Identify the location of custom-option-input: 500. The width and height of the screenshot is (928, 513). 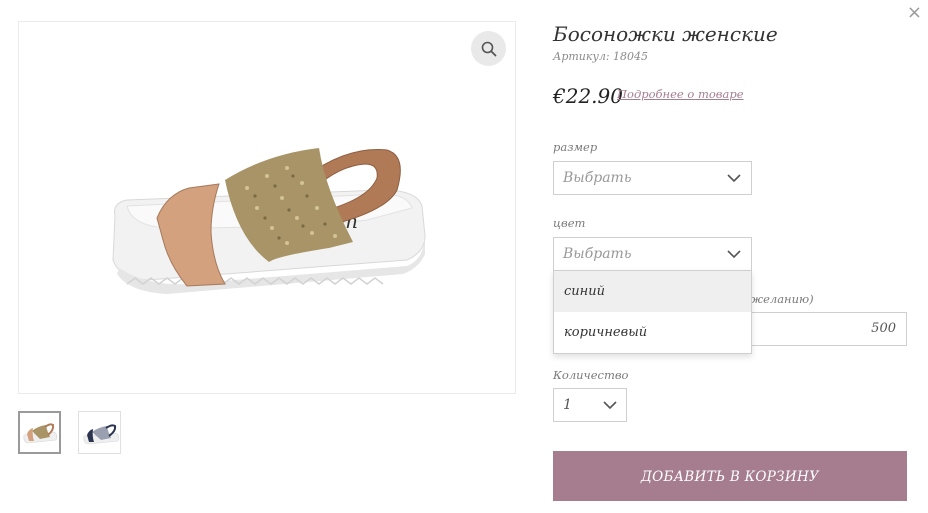
(828, 329).